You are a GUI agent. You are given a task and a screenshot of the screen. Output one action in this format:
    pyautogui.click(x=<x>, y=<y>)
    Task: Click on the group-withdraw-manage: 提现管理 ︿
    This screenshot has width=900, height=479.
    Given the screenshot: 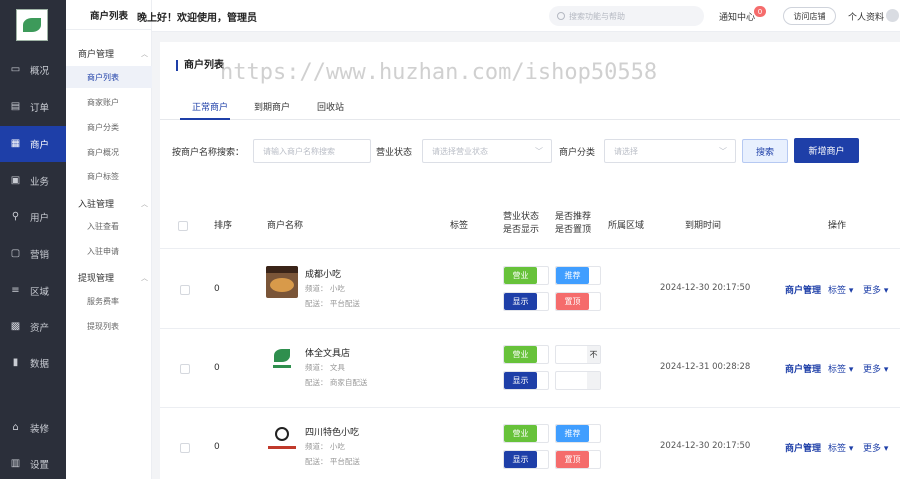 What is the action you would take?
    pyautogui.click(x=113, y=278)
    